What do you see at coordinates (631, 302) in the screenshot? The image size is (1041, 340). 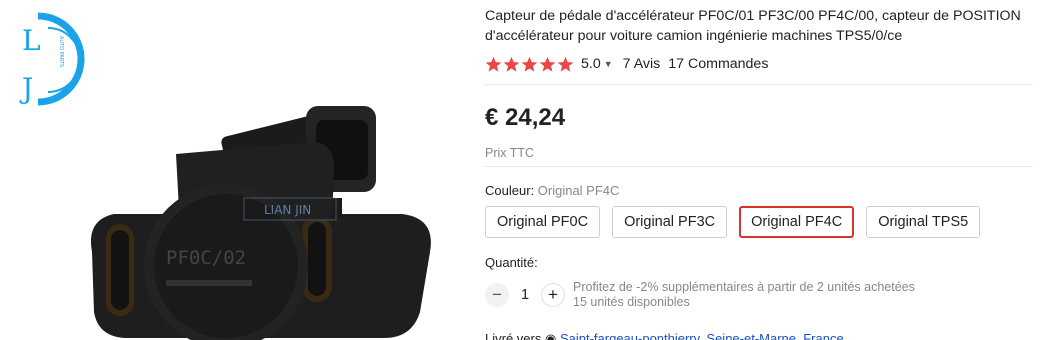 I see `stock-available-text: 15 unités disponibles` at bounding box center [631, 302].